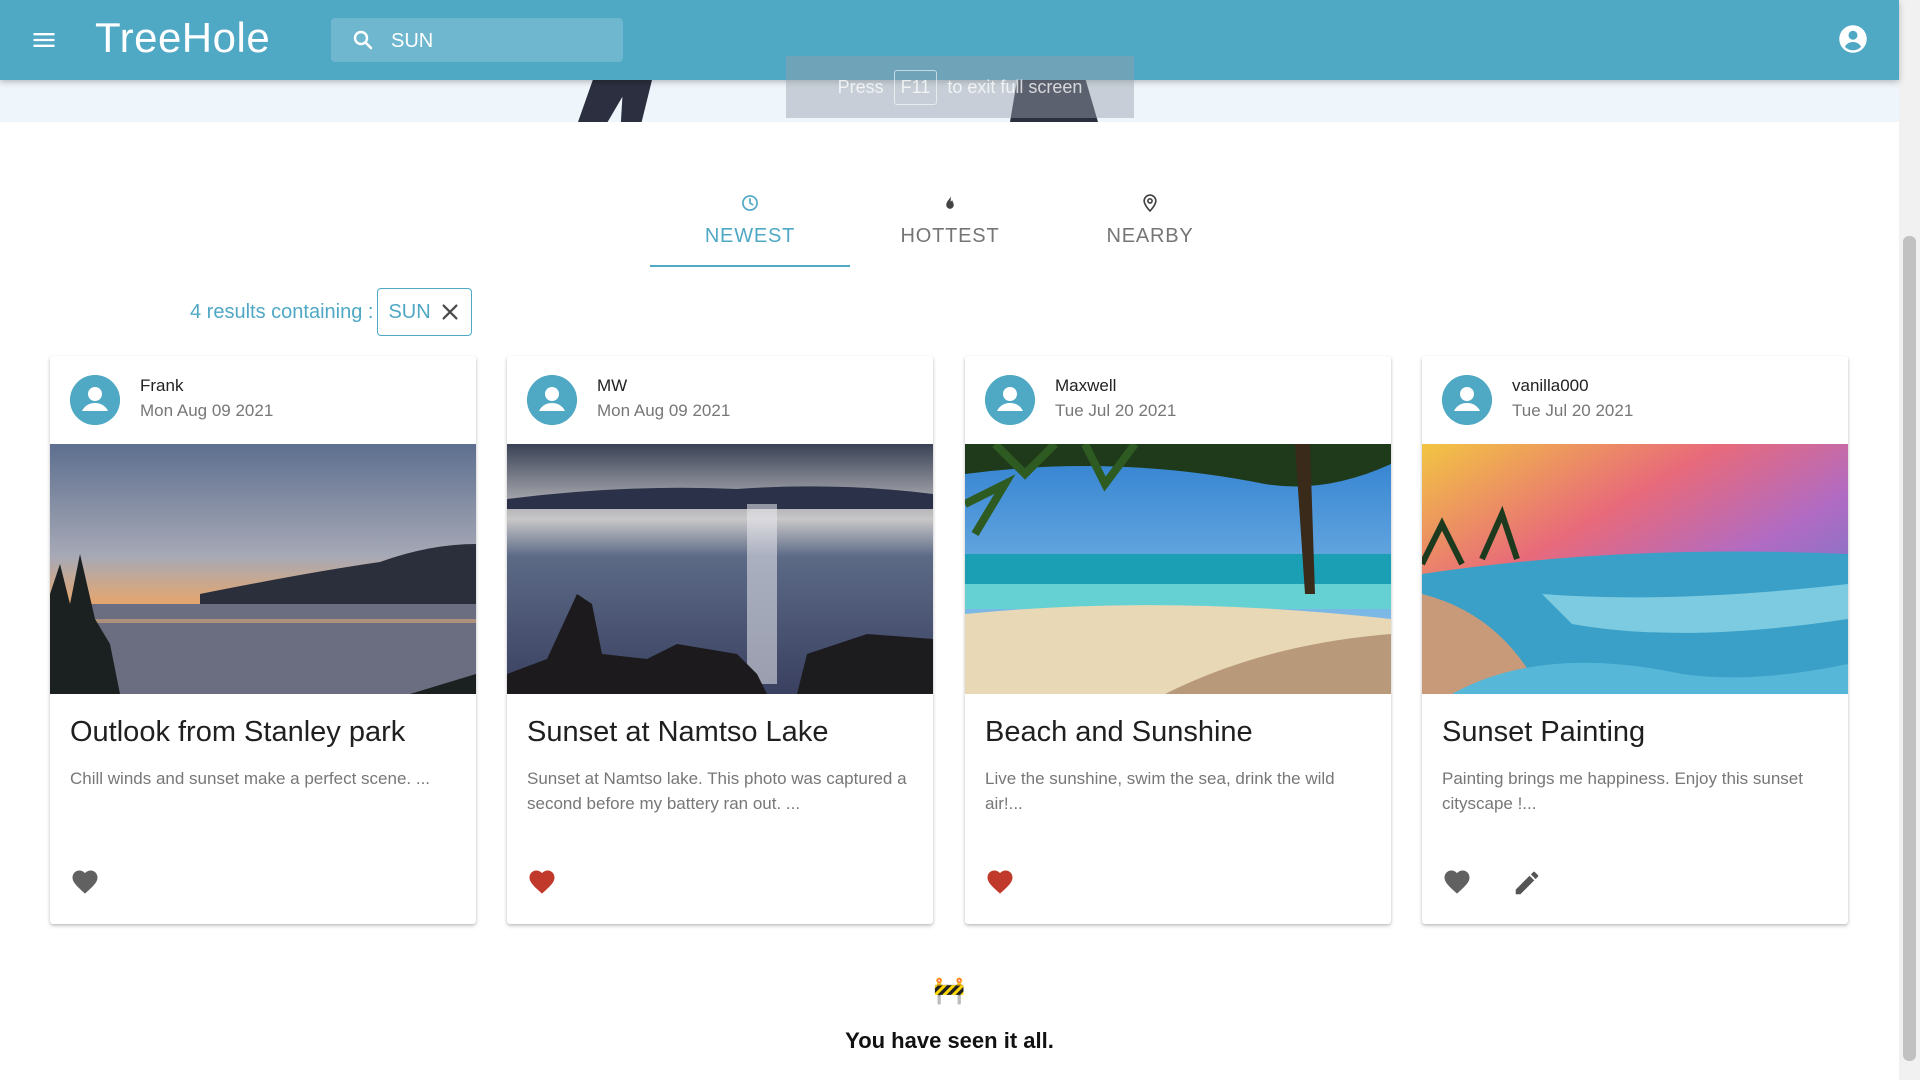 Image resolution: width=1920 pixels, height=1080 pixels. I want to click on toast-key: F11, so click(915, 87).